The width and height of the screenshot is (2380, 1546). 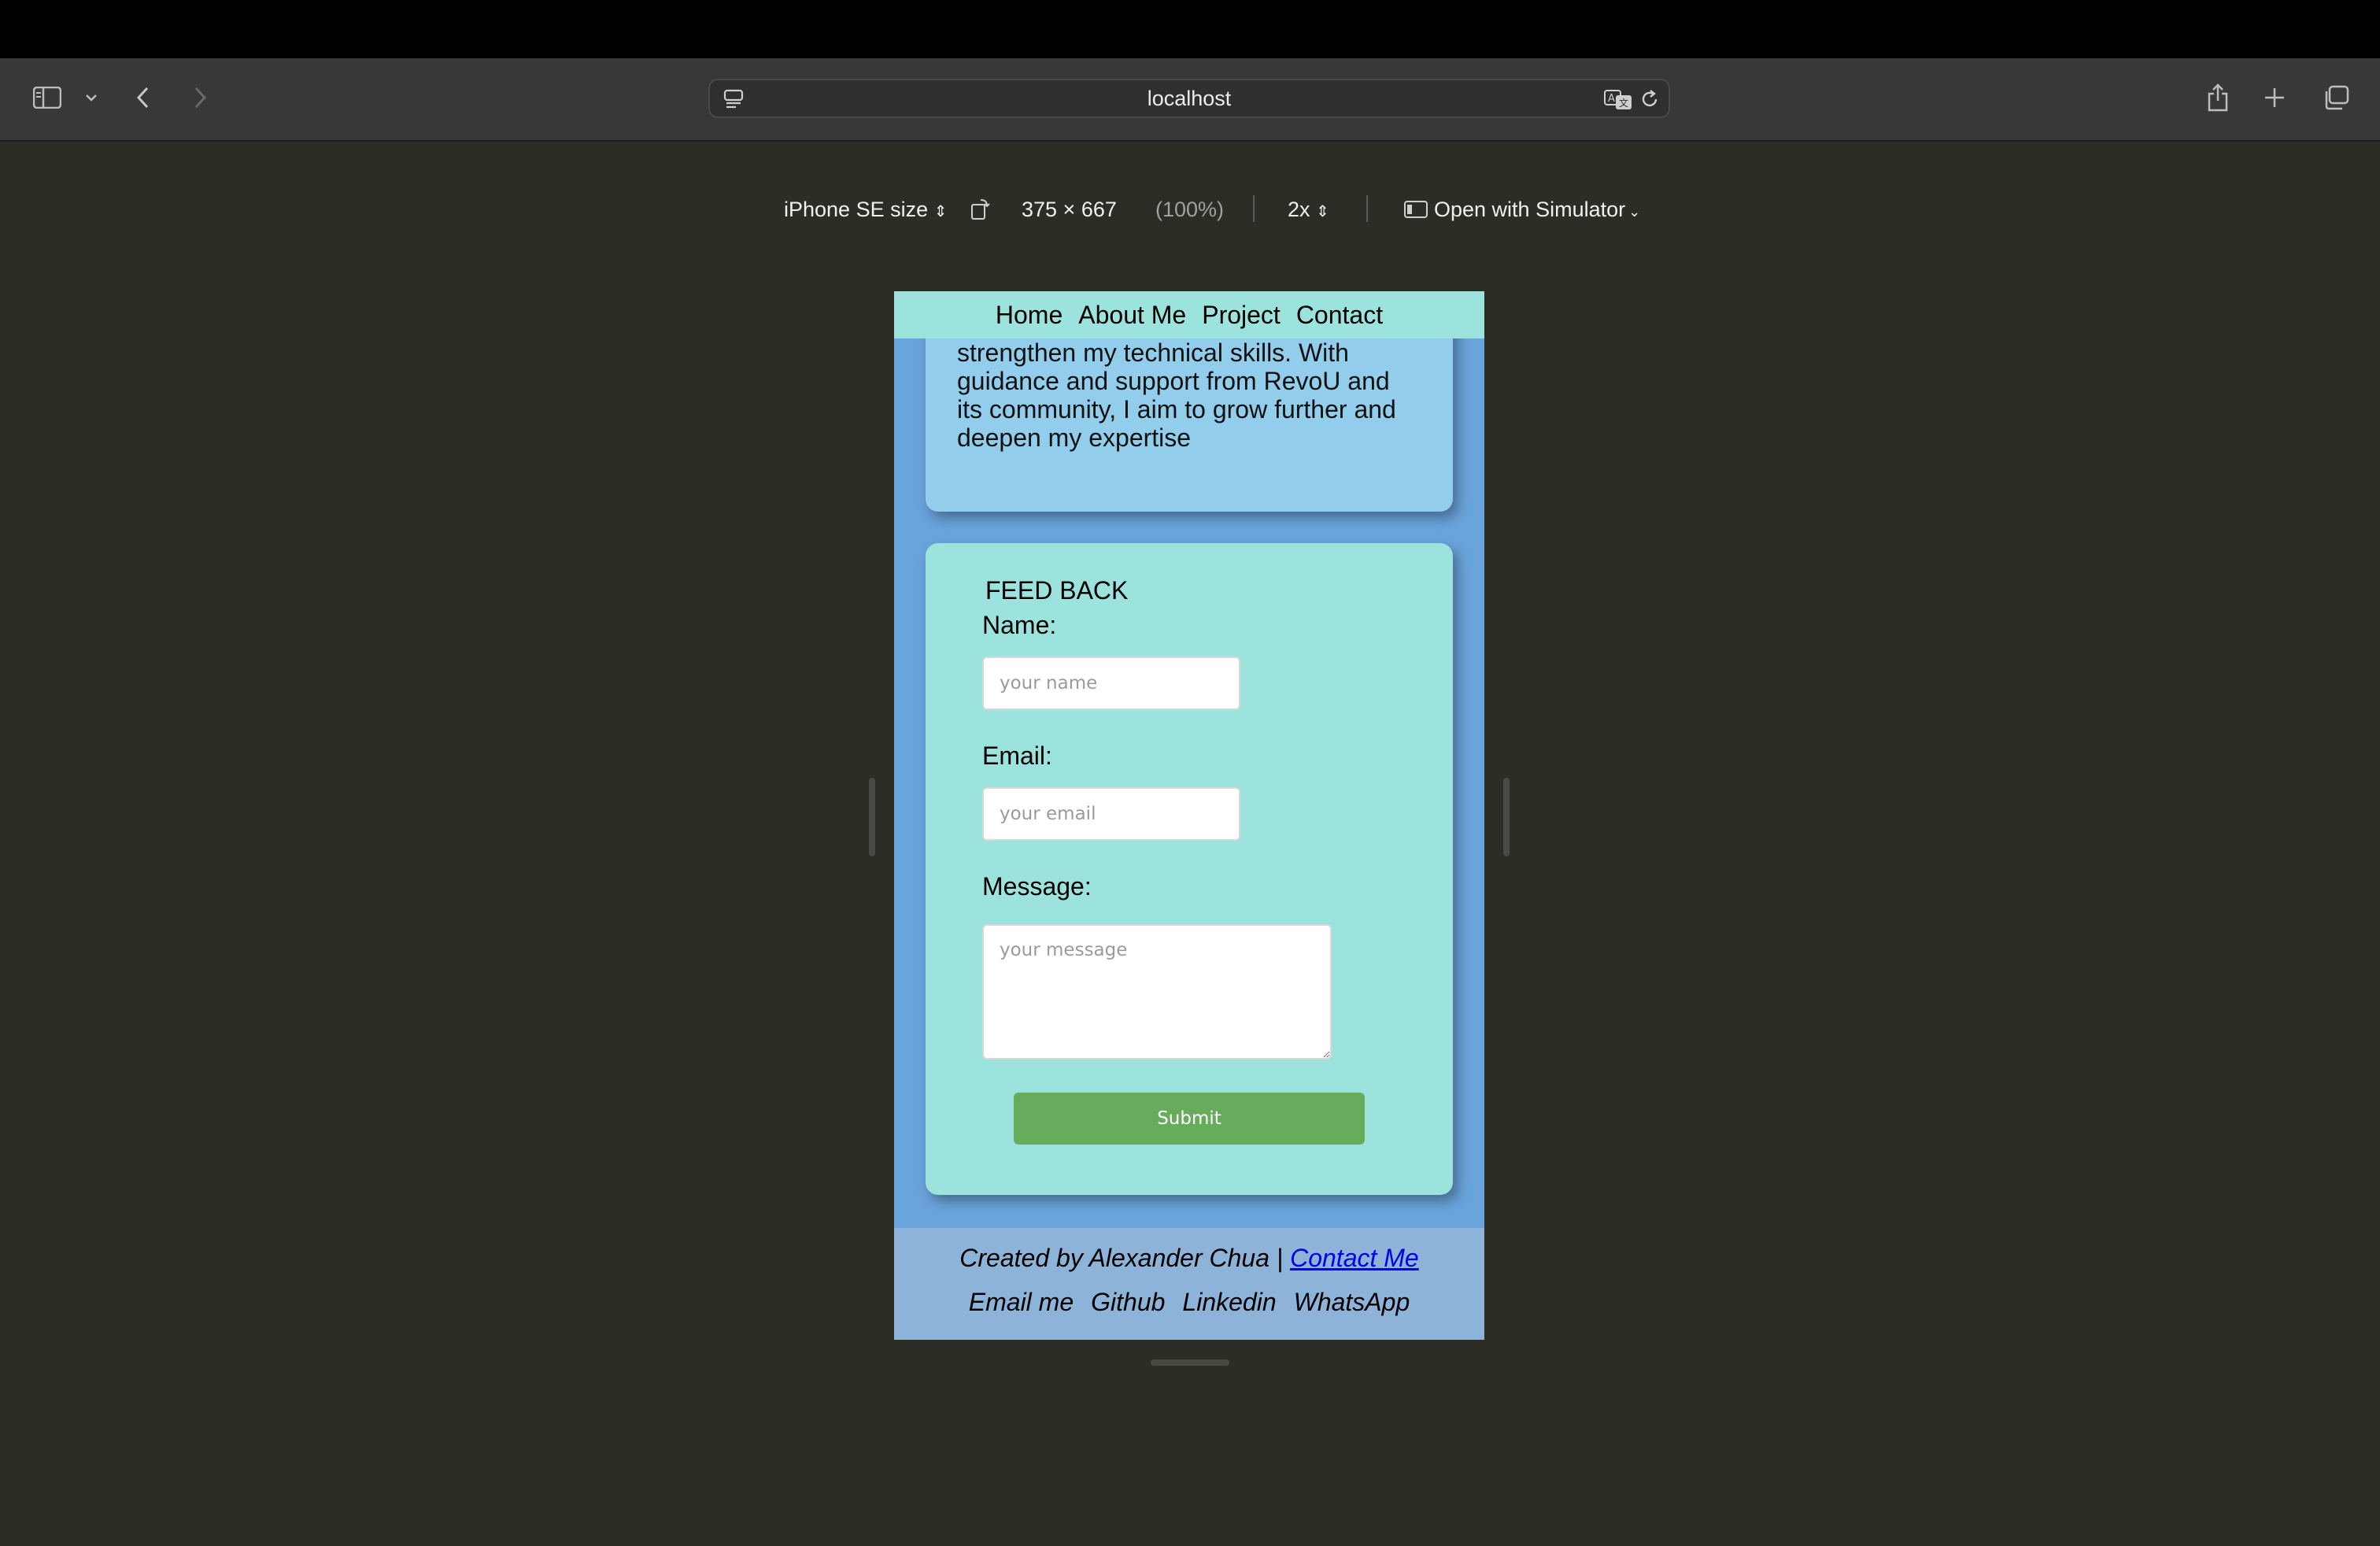 I want to click on contact-me-link: Contact Me, so click(x=1354, y=1258).